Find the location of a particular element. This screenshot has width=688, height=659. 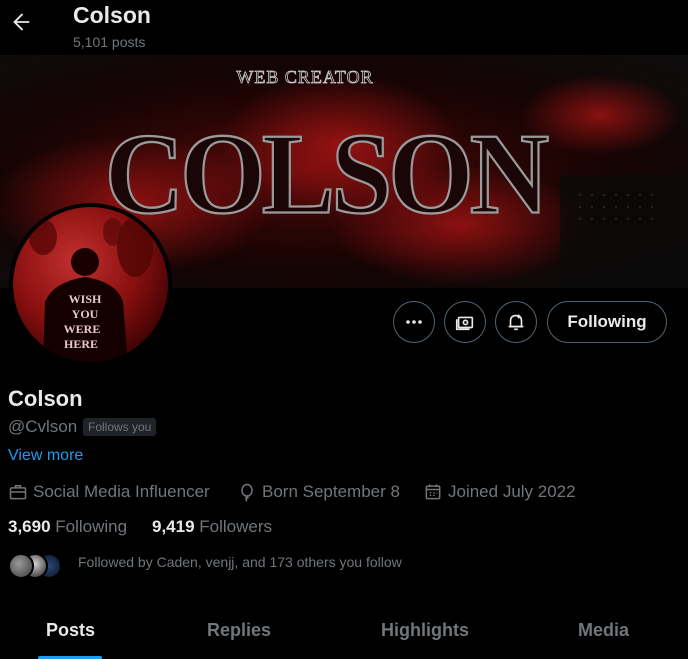

birthday-text: Born September 8 is located at coordinates (331, 491).